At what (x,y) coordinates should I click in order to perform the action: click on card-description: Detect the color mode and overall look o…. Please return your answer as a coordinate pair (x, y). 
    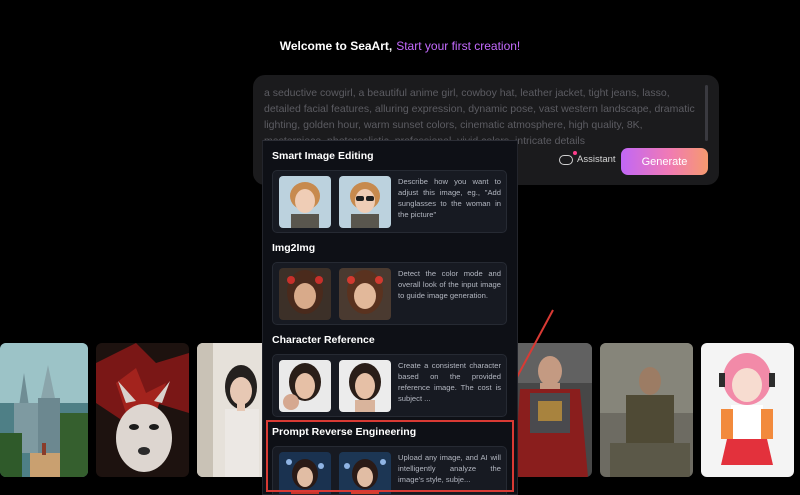
    Looking at the image, I should click on (449, 284).